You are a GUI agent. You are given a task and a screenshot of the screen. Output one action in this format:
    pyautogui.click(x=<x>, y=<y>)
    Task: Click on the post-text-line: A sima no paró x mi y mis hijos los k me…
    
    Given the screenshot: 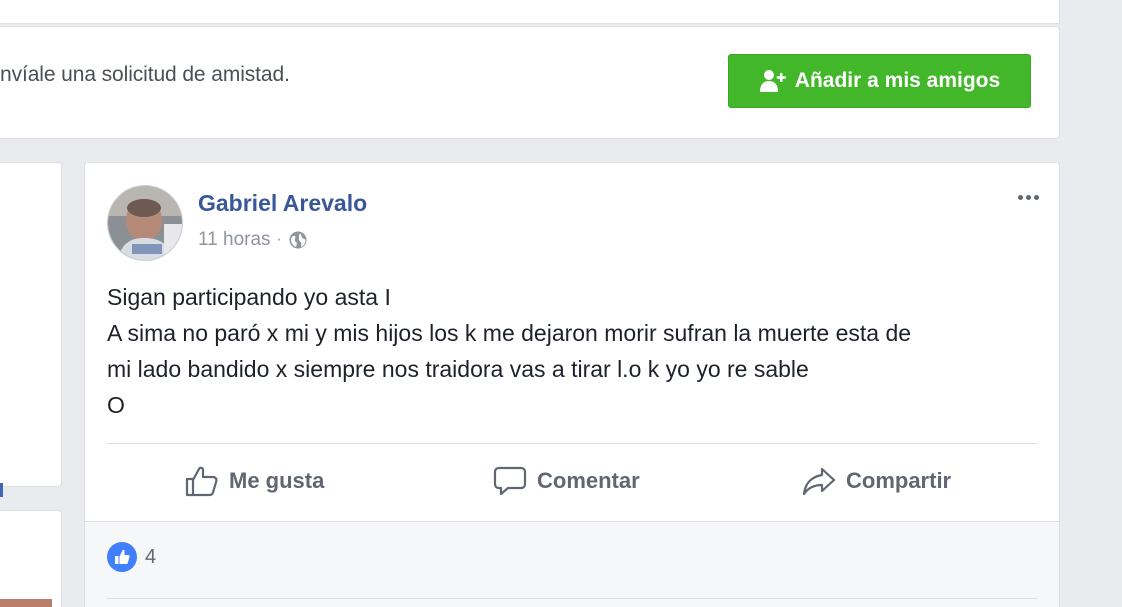 What is the action you would take?
    pyautogui.click(x=509, y=333)
    